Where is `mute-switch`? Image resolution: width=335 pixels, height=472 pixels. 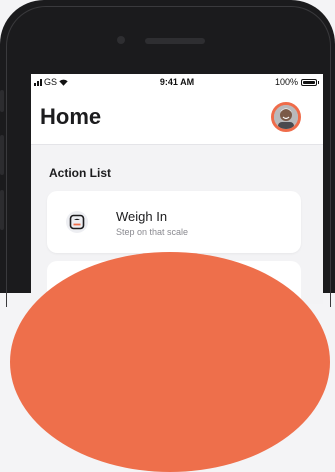
mute-switch is located at coordinates (2, 101).